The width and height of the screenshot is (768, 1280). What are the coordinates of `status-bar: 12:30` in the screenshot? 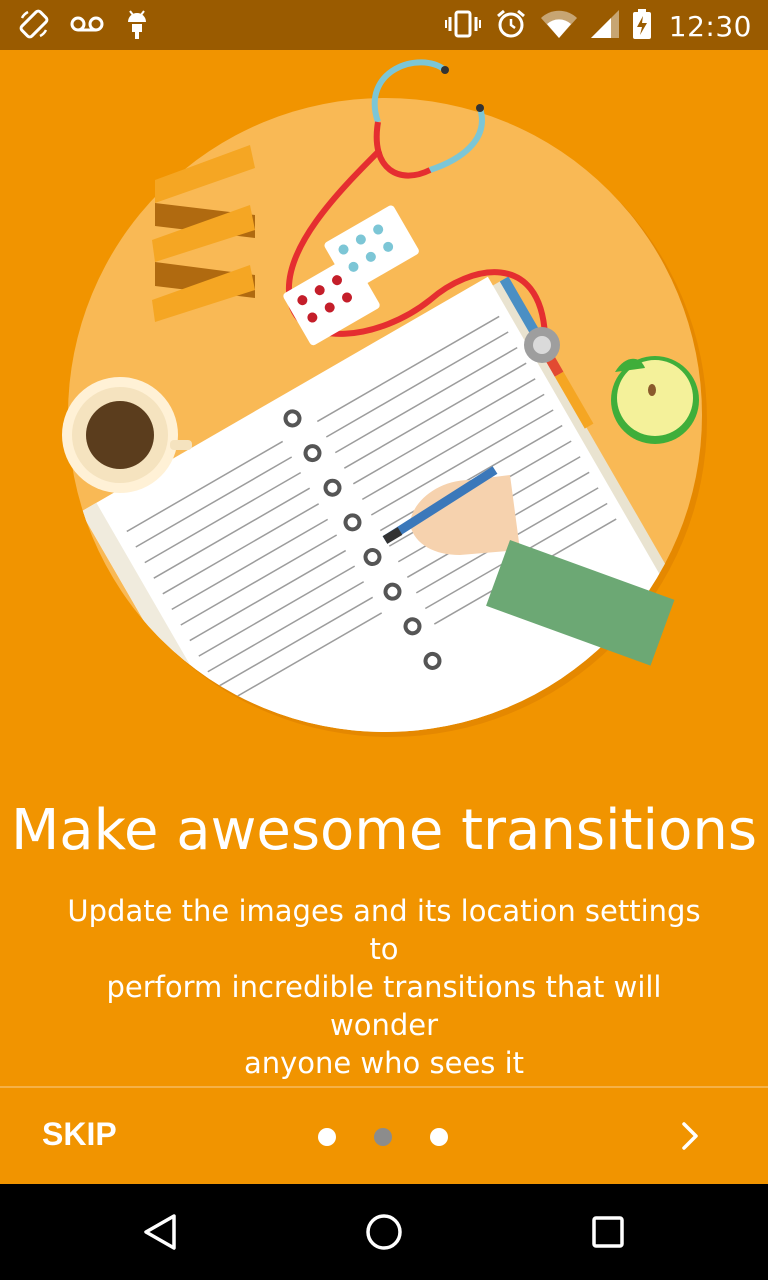 It's located at (384, 25).